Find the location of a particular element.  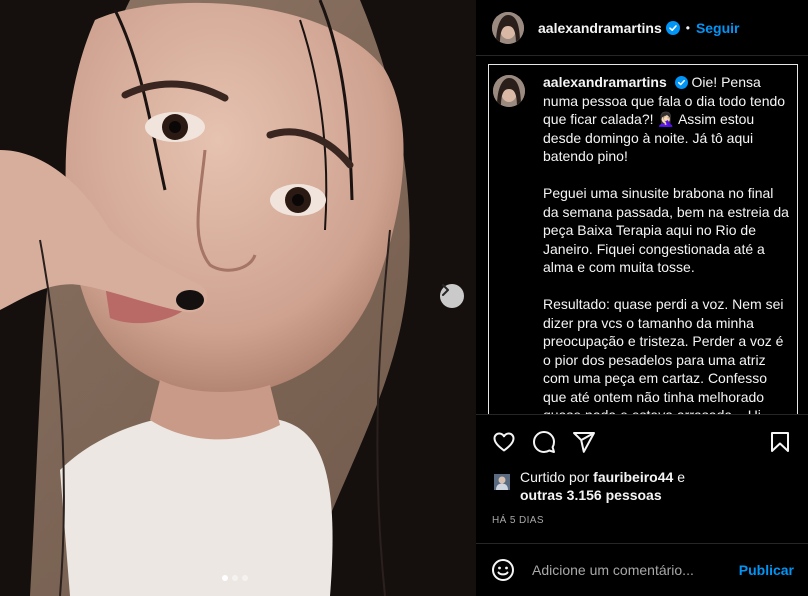

like-button is located at coordinates (504, 442).